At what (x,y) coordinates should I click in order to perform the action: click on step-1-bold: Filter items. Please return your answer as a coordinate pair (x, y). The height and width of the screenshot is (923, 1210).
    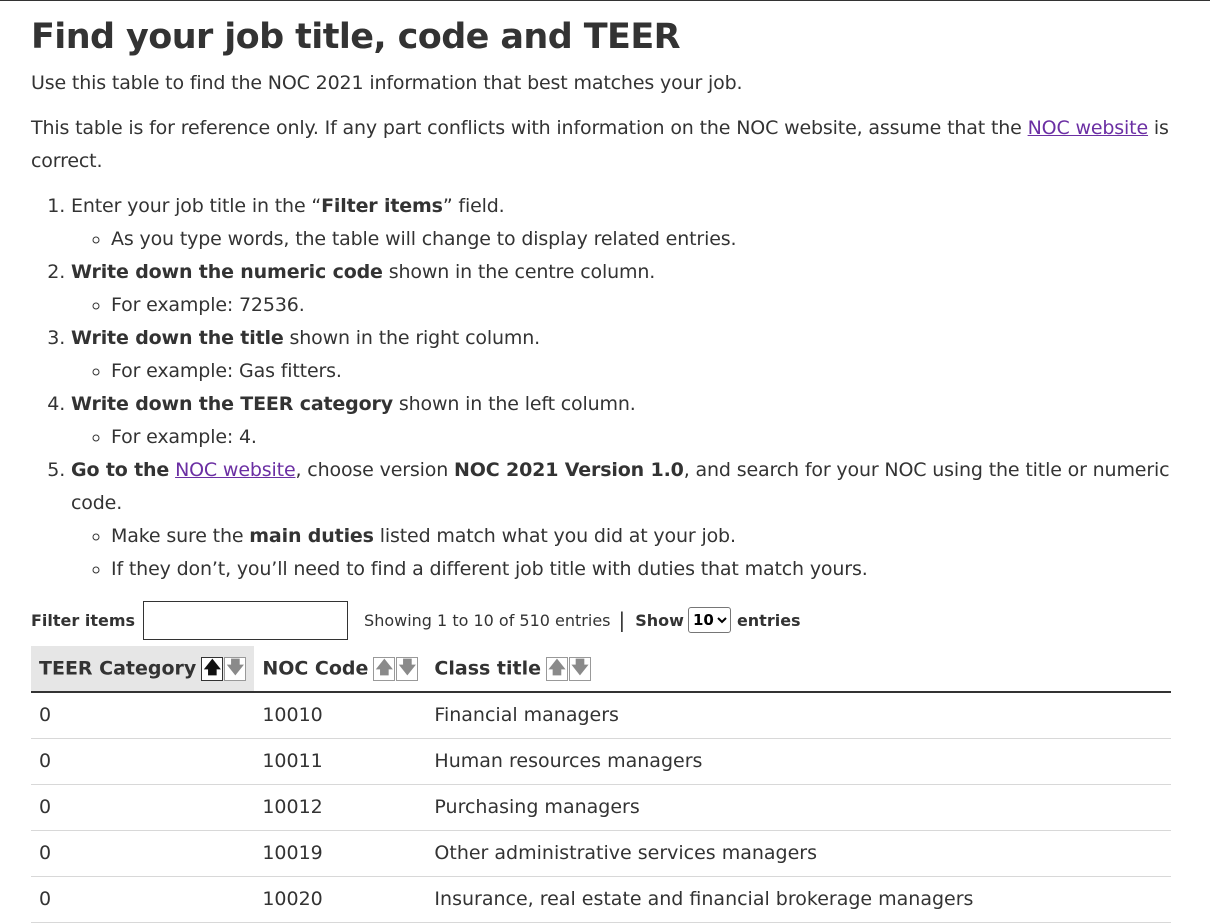
    Looking at the image, I should click on (382, 206).